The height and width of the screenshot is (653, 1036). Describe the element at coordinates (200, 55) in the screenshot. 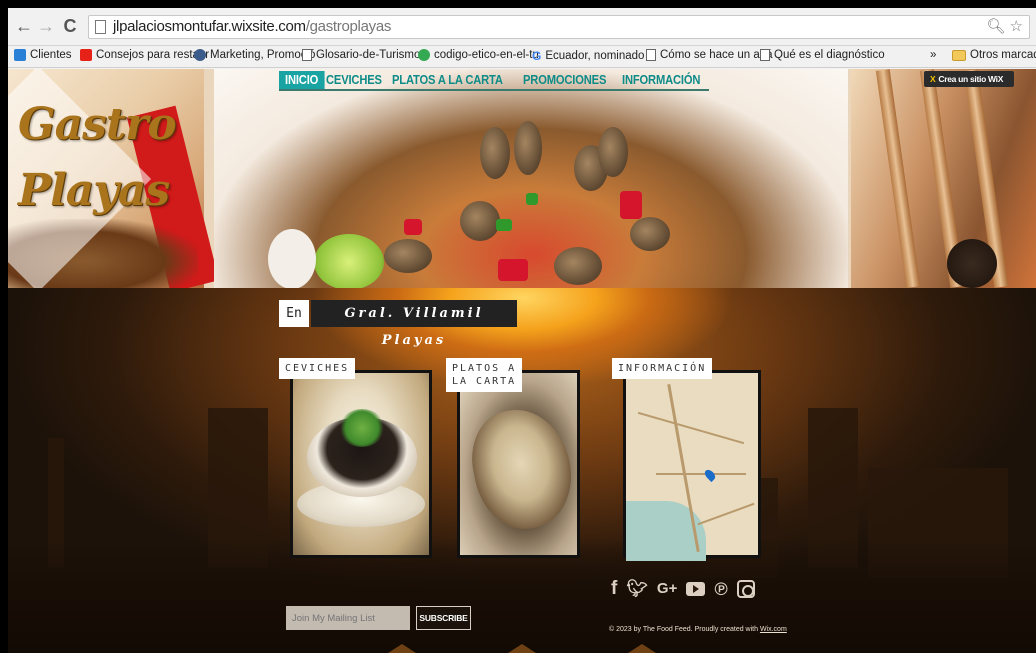

I see `globe-icon` at that location.